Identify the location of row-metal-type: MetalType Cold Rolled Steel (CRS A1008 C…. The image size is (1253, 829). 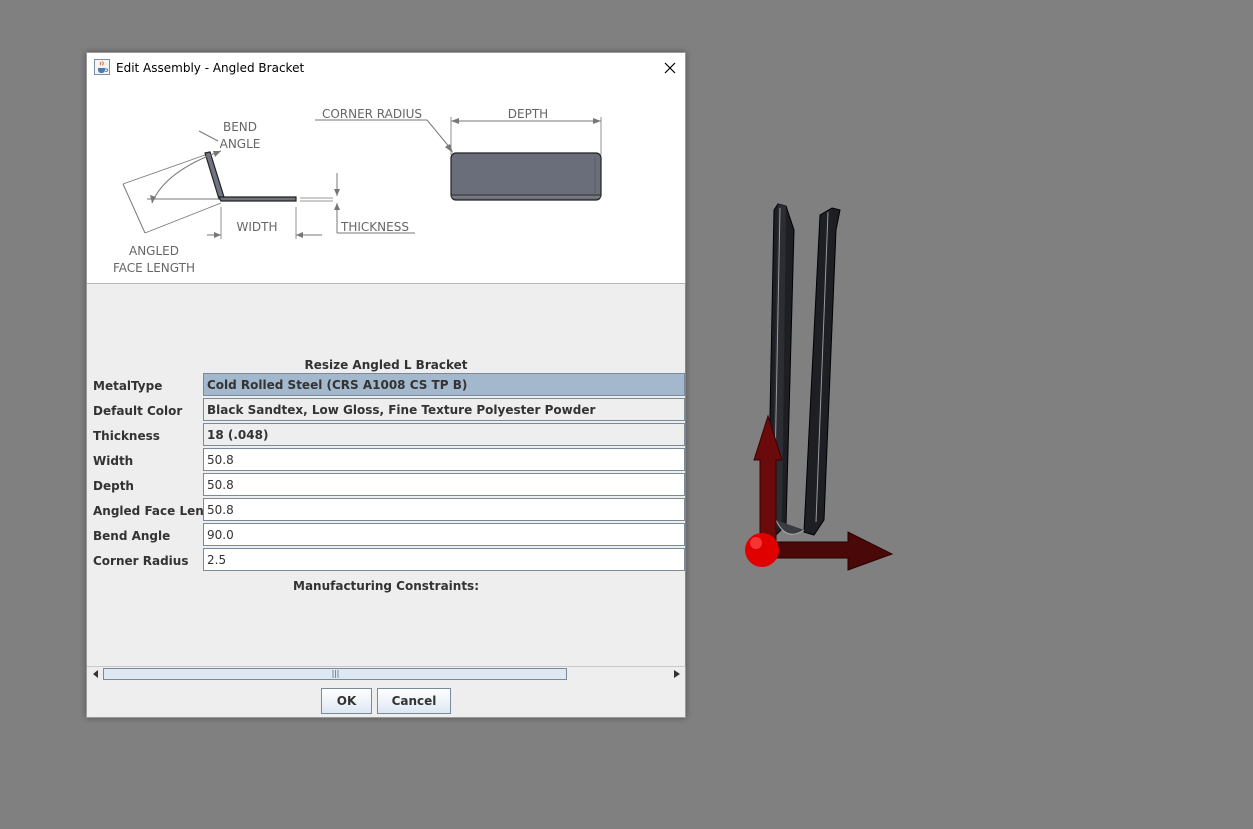
(386, 385).